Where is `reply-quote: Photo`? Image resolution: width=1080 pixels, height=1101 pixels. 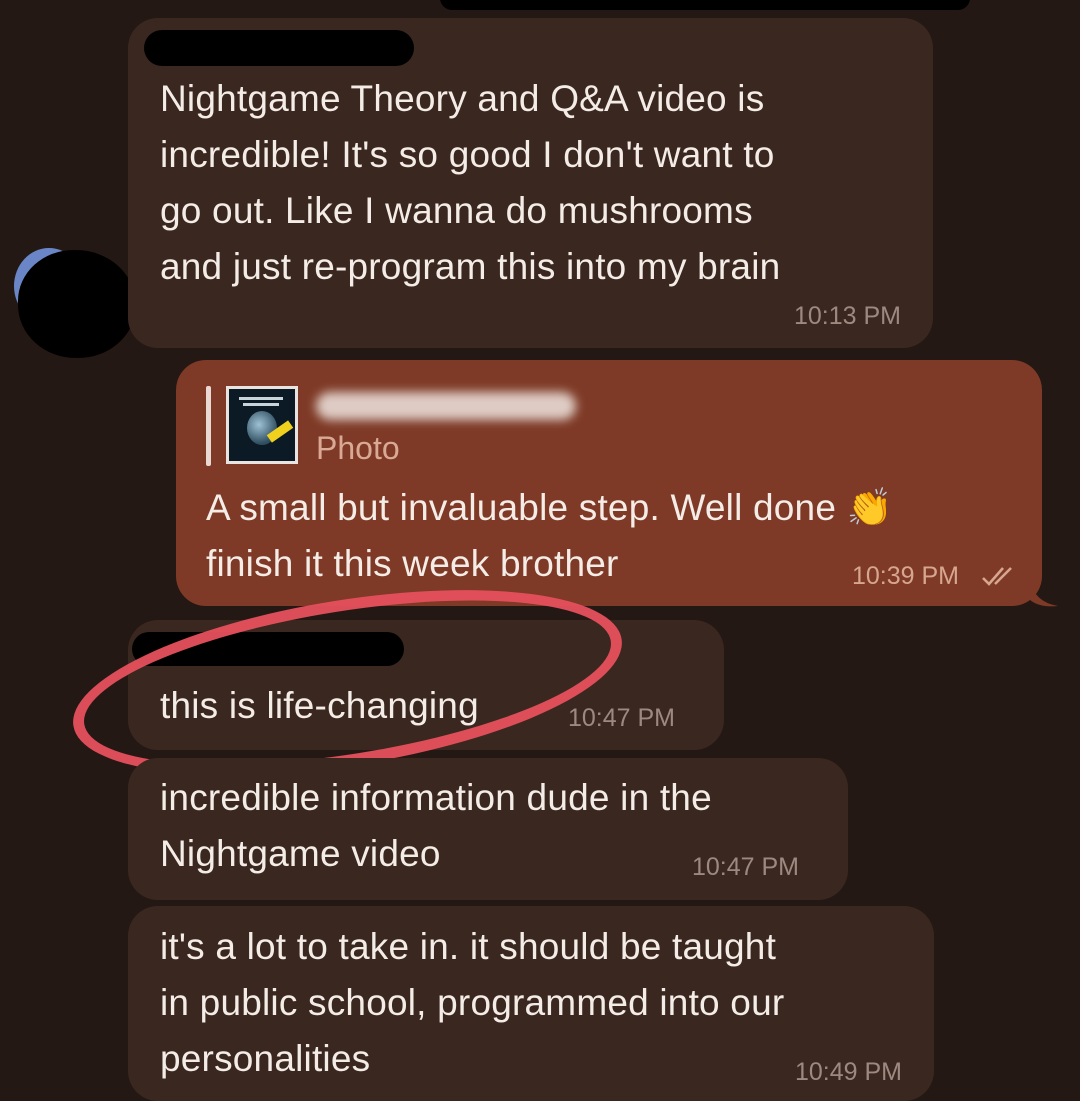 reply-quote: Photo is located at coordinates (456, 426).